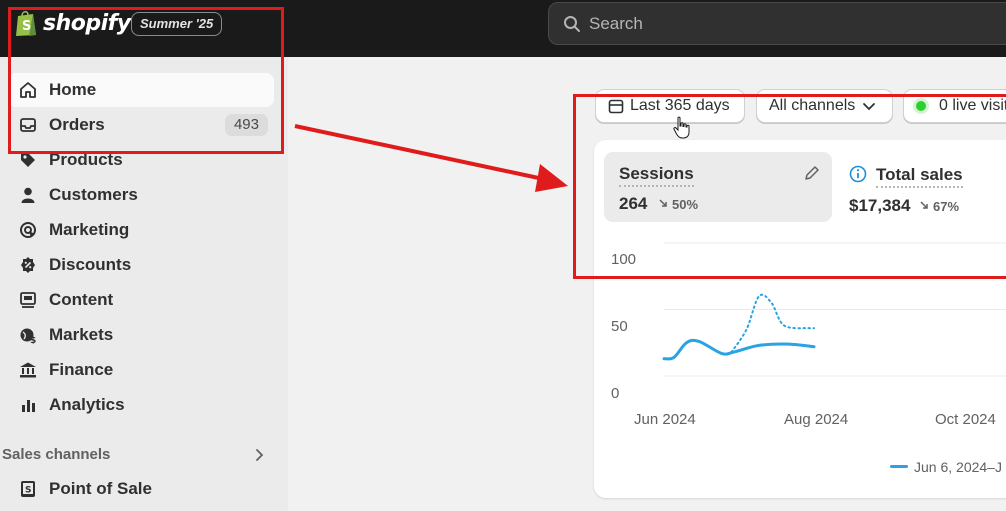 The height and width of the screenshot is (511, 1006). I want to click on sidebar-item-point-of-sale: S Point of Sale, so click(141, 489).